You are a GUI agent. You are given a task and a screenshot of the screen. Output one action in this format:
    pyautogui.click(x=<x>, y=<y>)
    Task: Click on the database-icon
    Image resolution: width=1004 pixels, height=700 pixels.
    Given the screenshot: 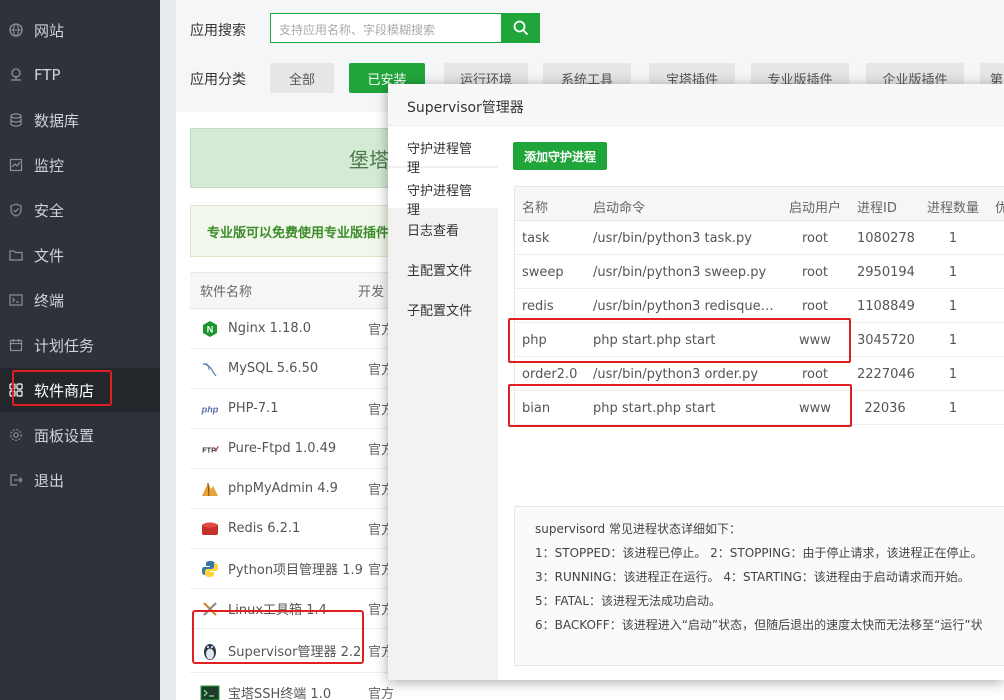 What is the action you would take?
    pyautogui.click(x=16, y=120)
    